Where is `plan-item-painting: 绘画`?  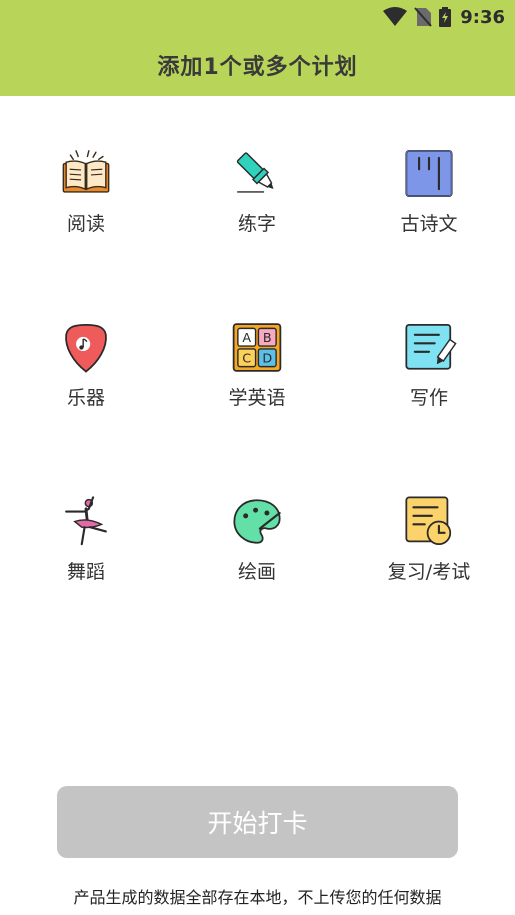
plan-item-painting: 绘画 is located at coordinates (257, 514).